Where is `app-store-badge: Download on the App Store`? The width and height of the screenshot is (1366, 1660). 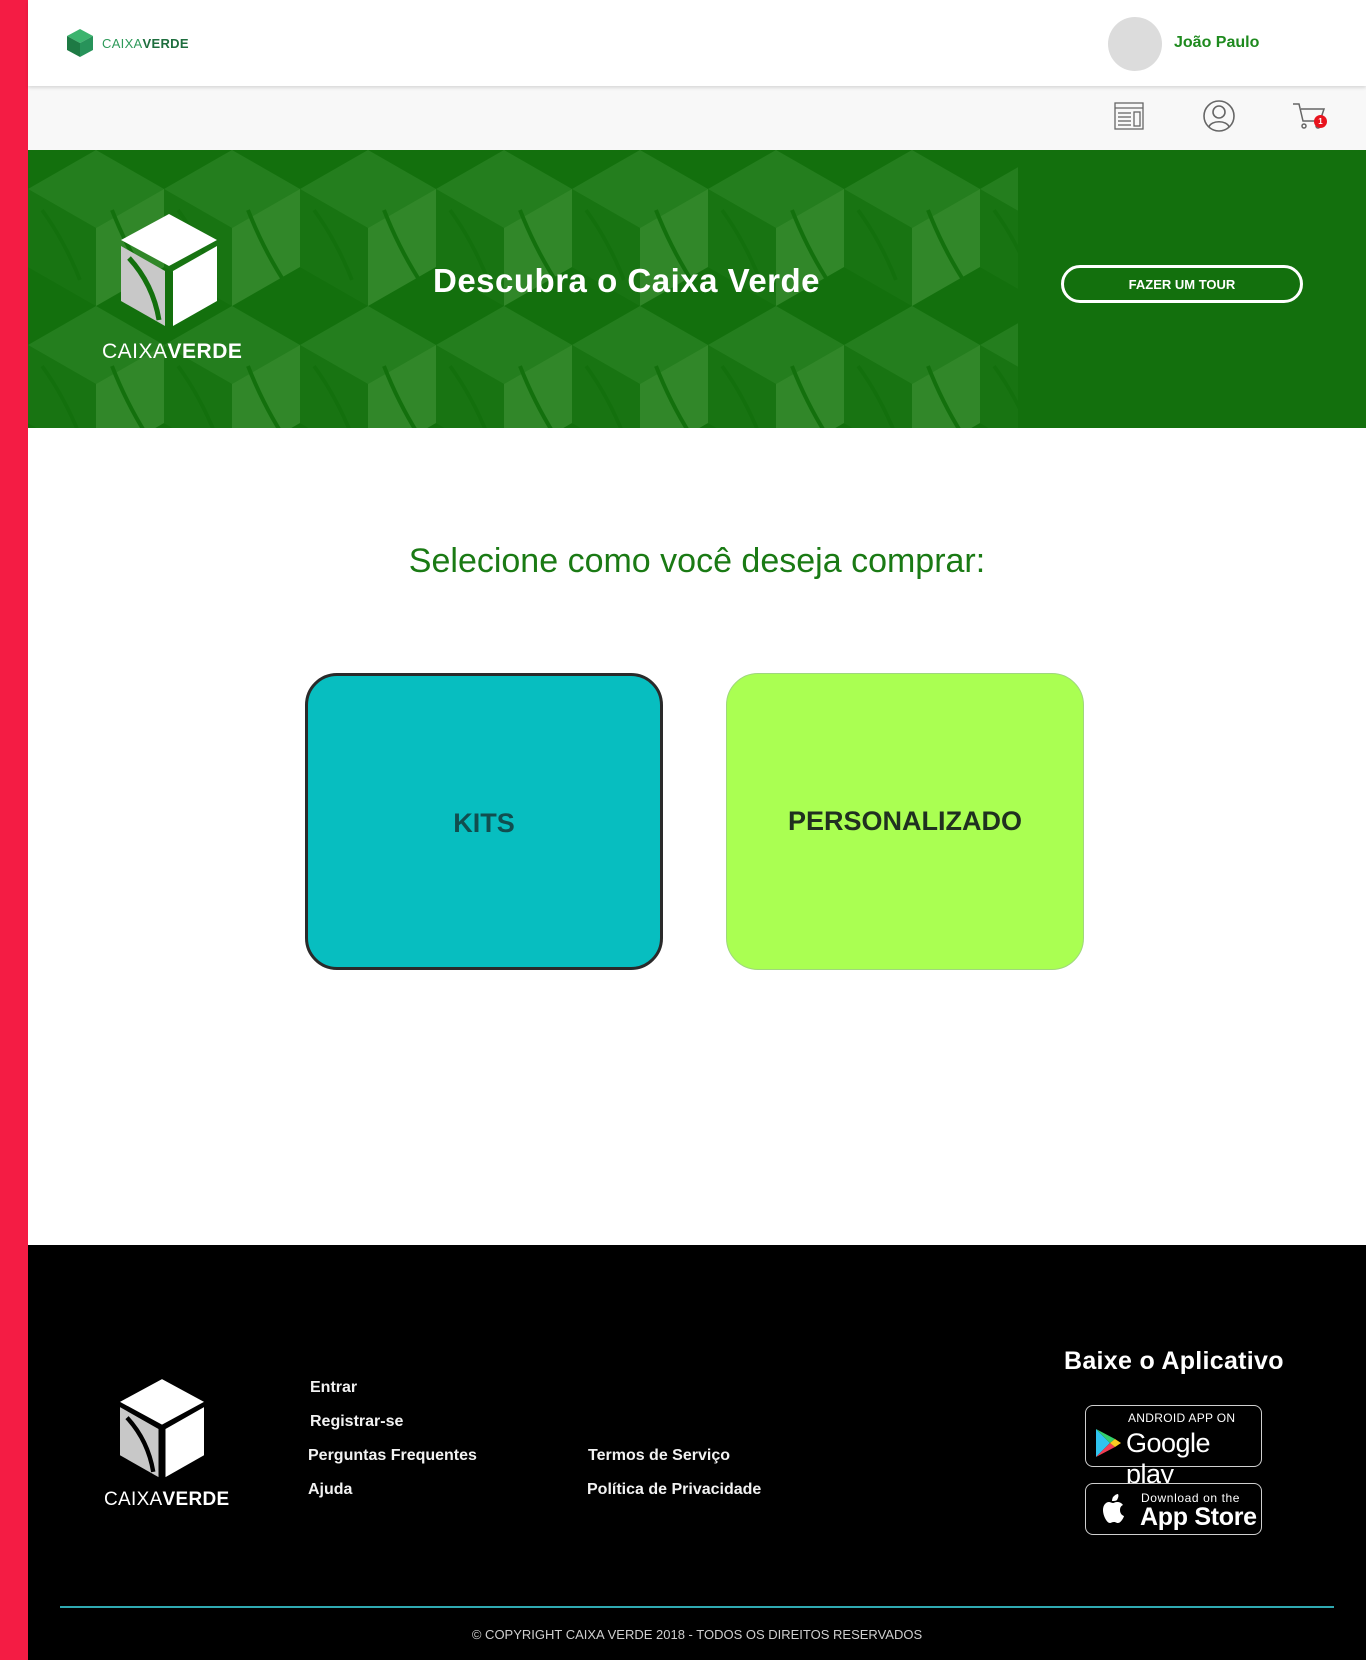
app-store-badge: Download on the App Store is located at coordinates (1173, 1509).